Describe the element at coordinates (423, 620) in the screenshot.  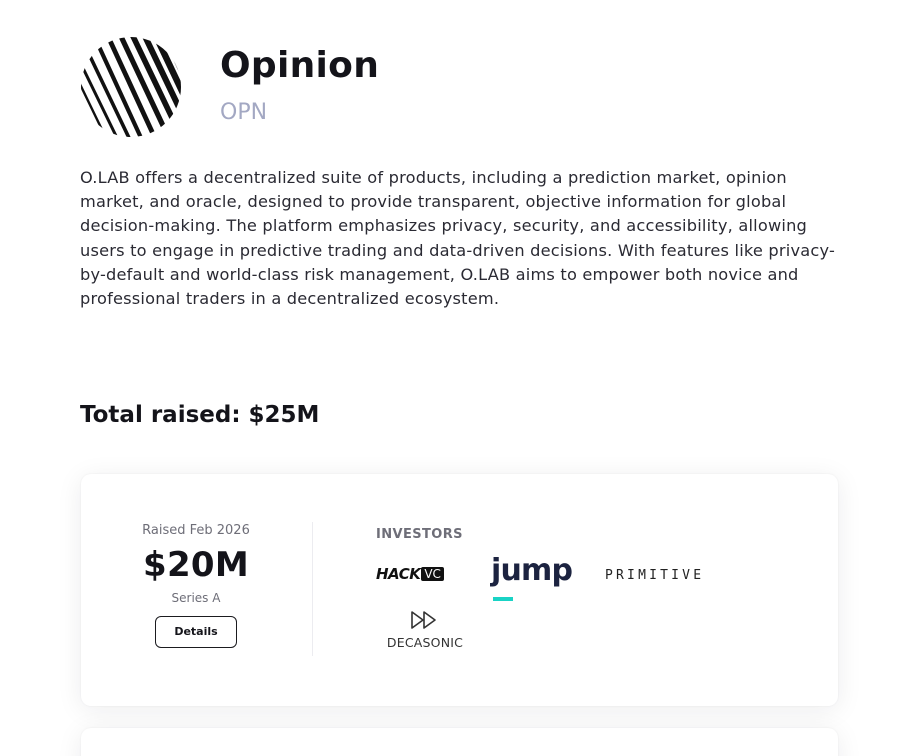
I see `fast-forward-icon` at that location.